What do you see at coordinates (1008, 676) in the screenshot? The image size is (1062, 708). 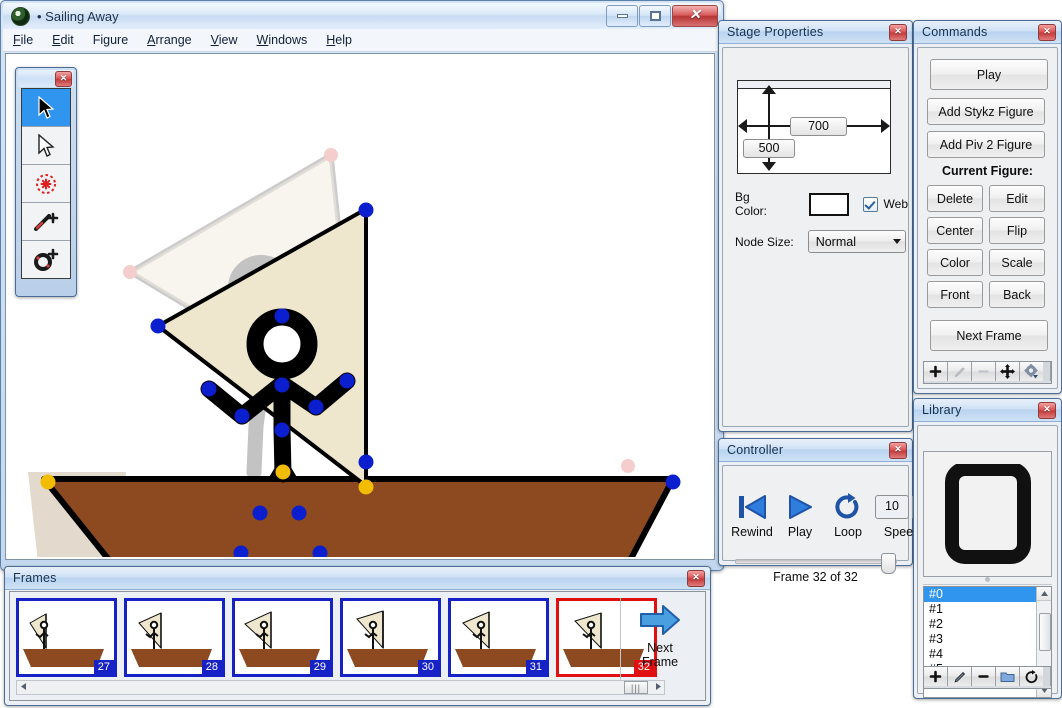 I see `folder-icon` at bounding box center [1008, 676].